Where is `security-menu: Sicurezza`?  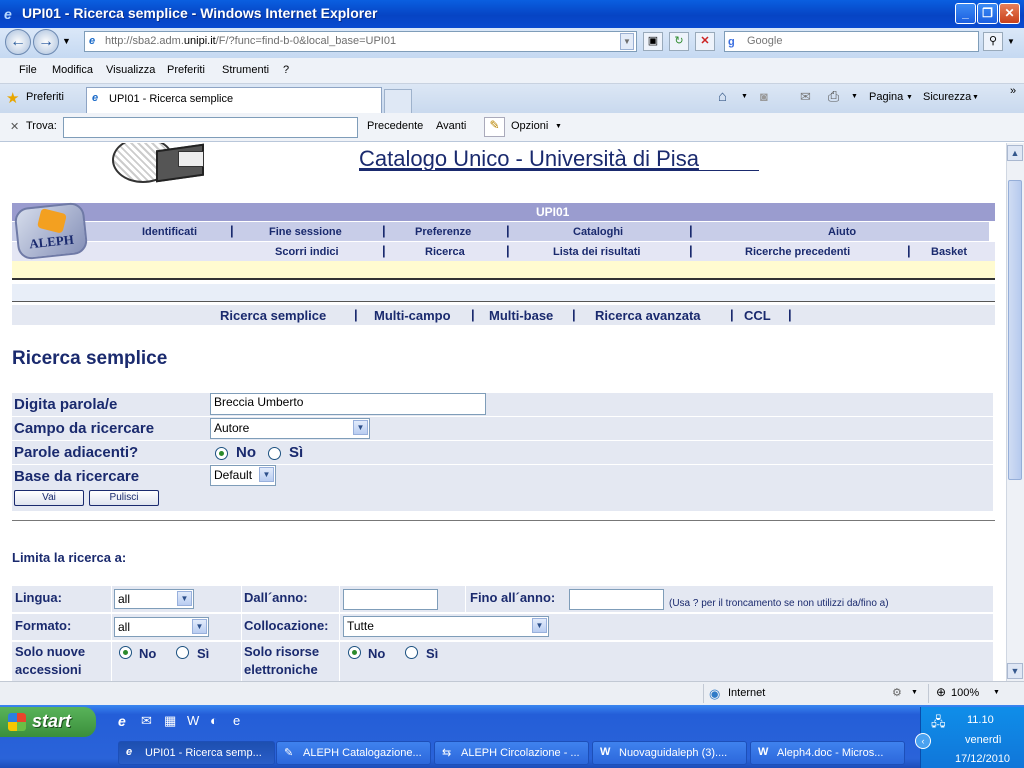 security-menu: Sicurezza is located at coordinates (947, 97).